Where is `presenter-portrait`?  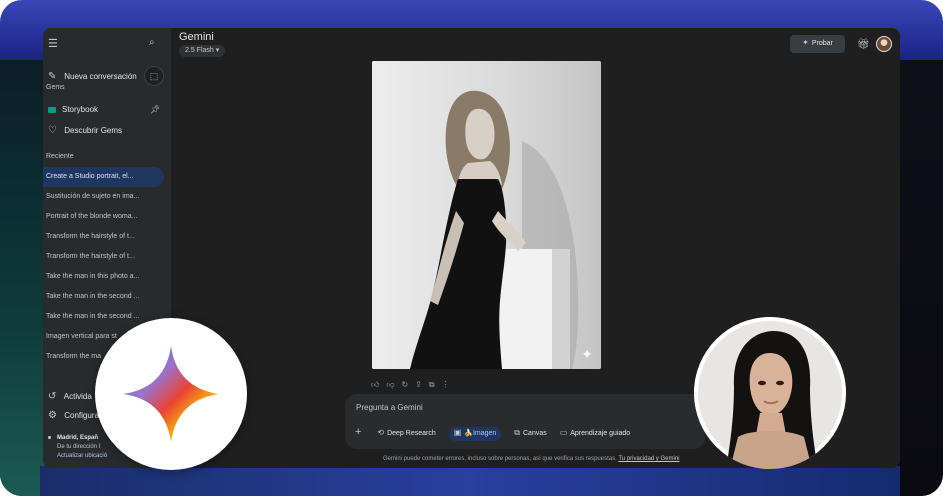
presenter-portrait is located at coordinates (770, 393).